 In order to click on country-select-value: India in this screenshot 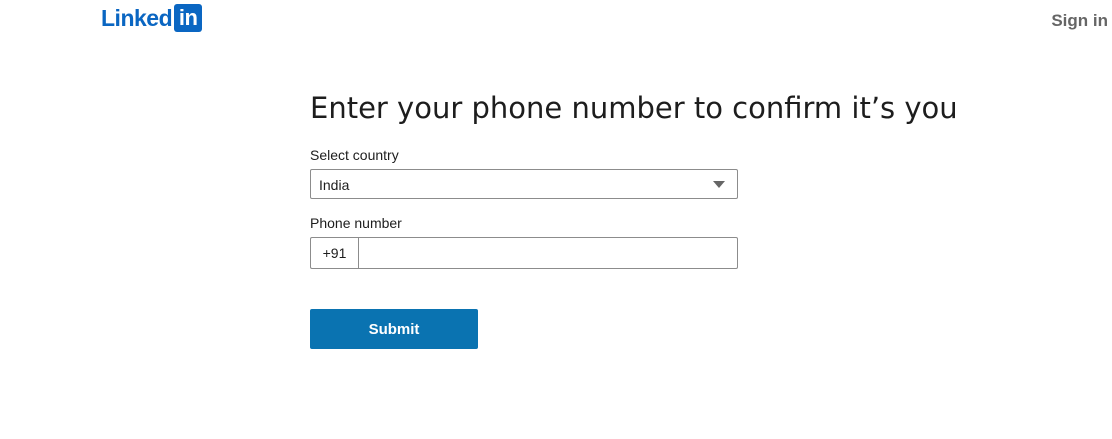, I will do `click(334, 185)`.